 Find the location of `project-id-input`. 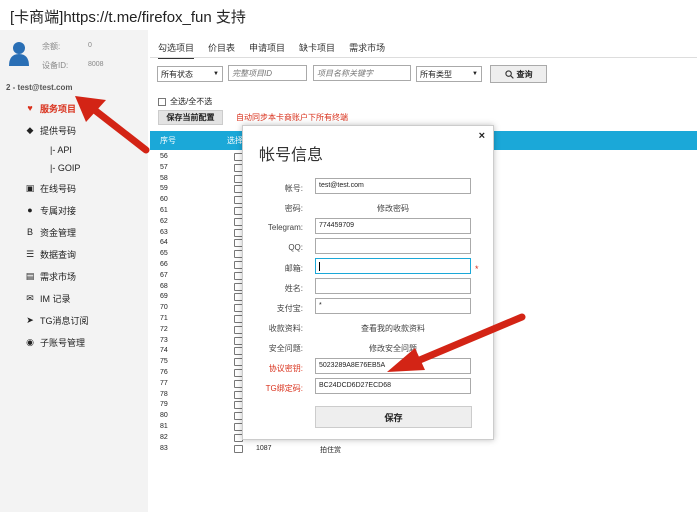

project-id-input is located at coordinates (267, 73).